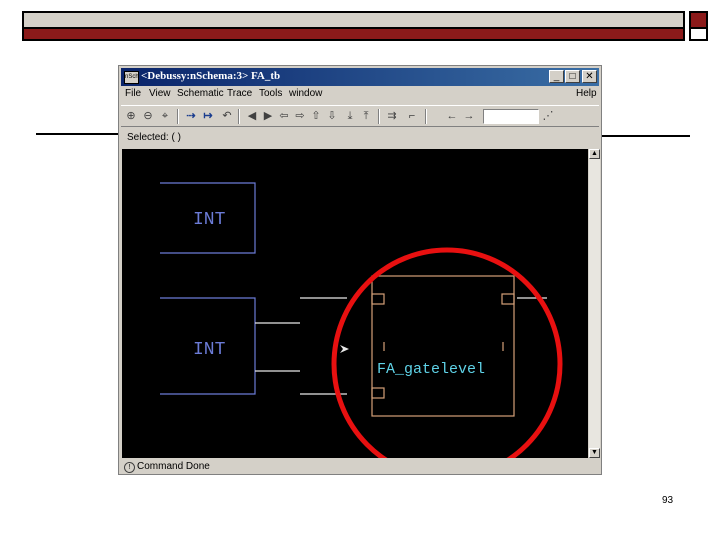  What do you see at coordinates (211, 76) in the screenshot?
I see `window-title: <Debussy:nSchema:3> FA_tb` at bounding box center [211, 76].